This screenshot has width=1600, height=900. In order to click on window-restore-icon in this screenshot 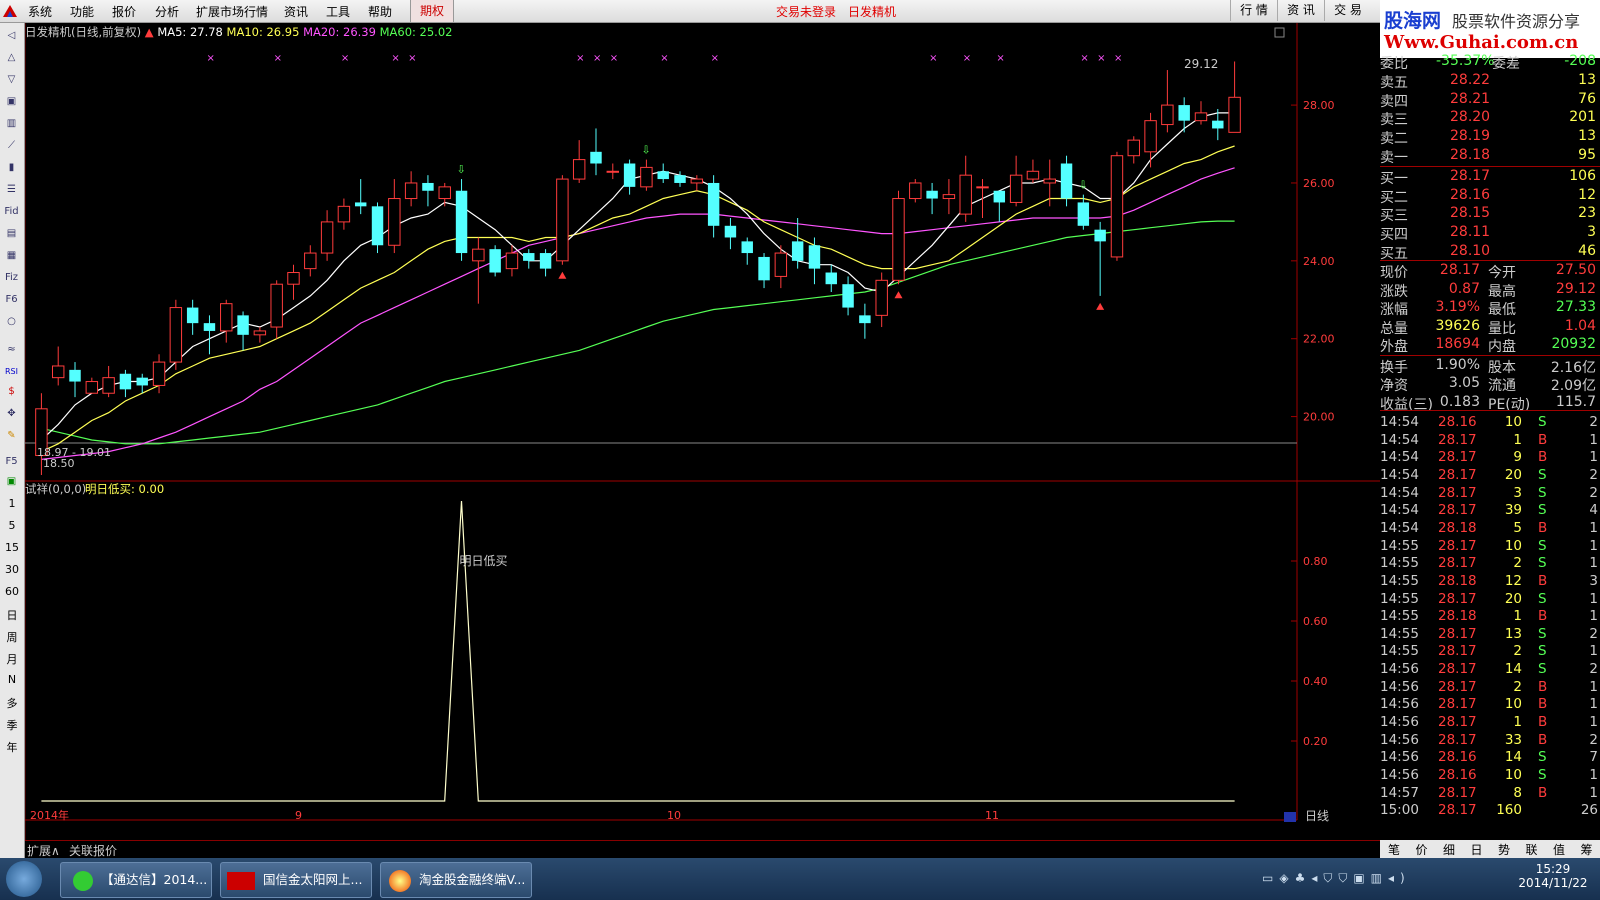, I will do `click(1279, 32)`.